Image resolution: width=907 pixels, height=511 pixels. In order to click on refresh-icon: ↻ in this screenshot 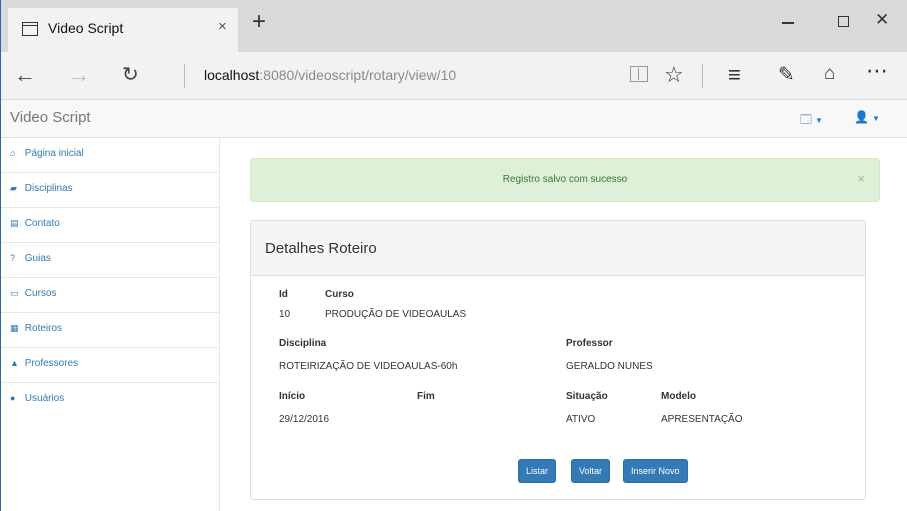, I will do `click(130, 74)`.